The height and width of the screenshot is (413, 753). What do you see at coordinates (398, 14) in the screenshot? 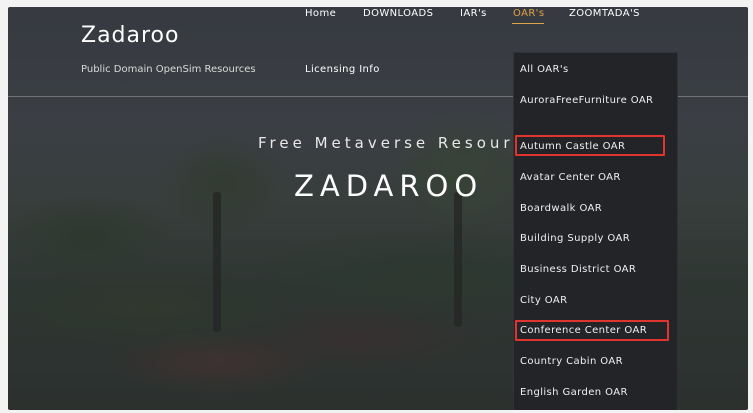
I see `nav-downloads: DOWNLOADS` at bounding box center [398, 14].